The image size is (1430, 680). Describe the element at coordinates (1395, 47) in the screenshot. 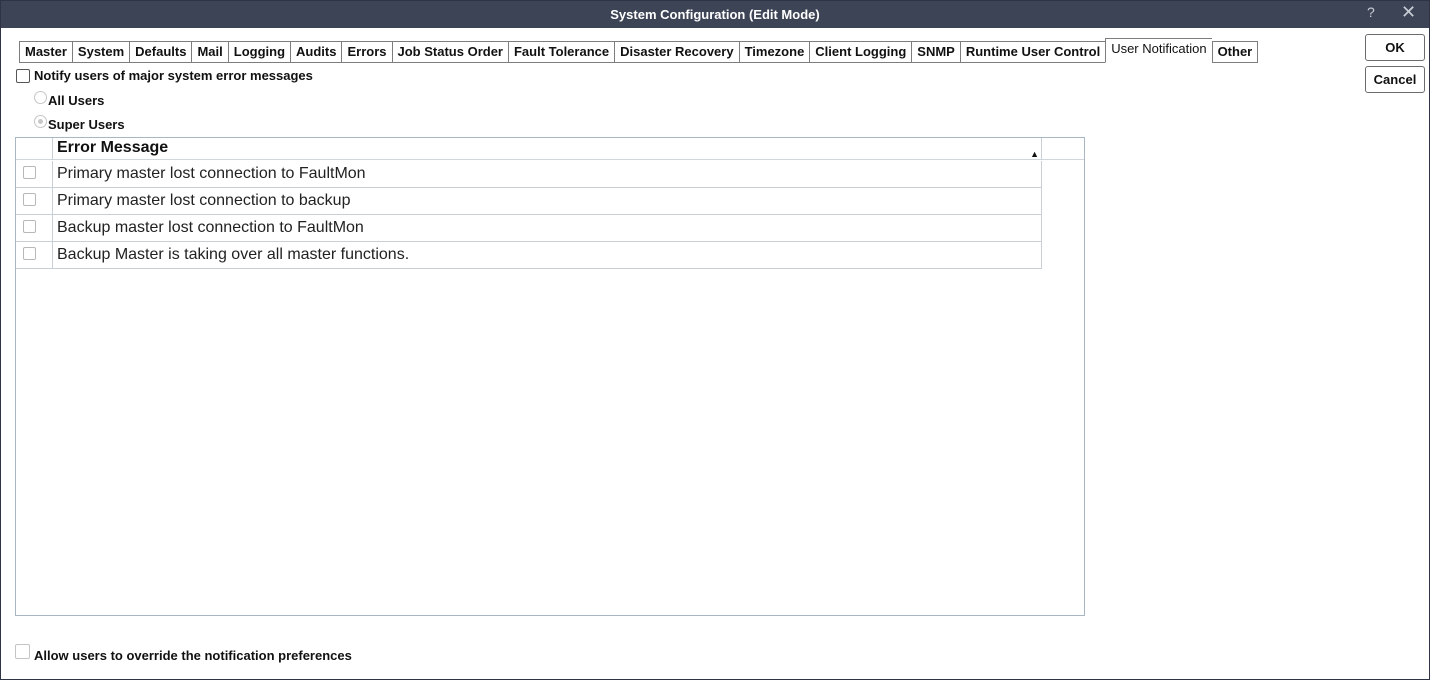

I see `ok-button: OK` at that location.